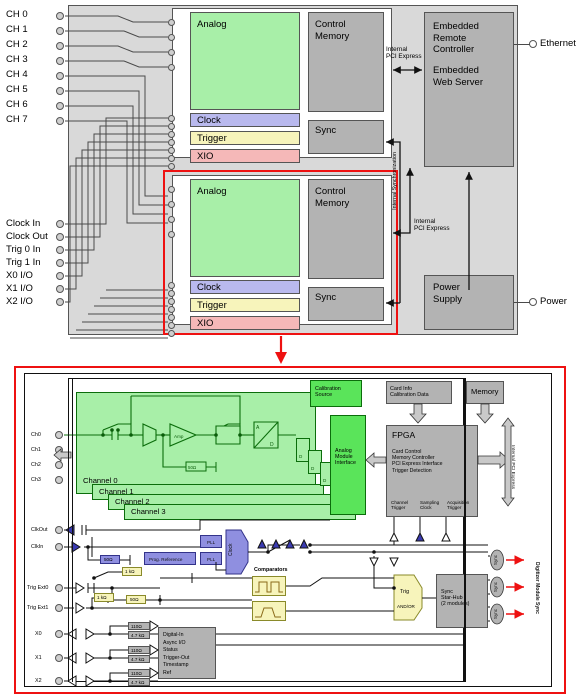 Image resolution: width=580 pixels, height=700 pixels. I want to click on resistor-x0-110: 110Ω, so click(139, 626).